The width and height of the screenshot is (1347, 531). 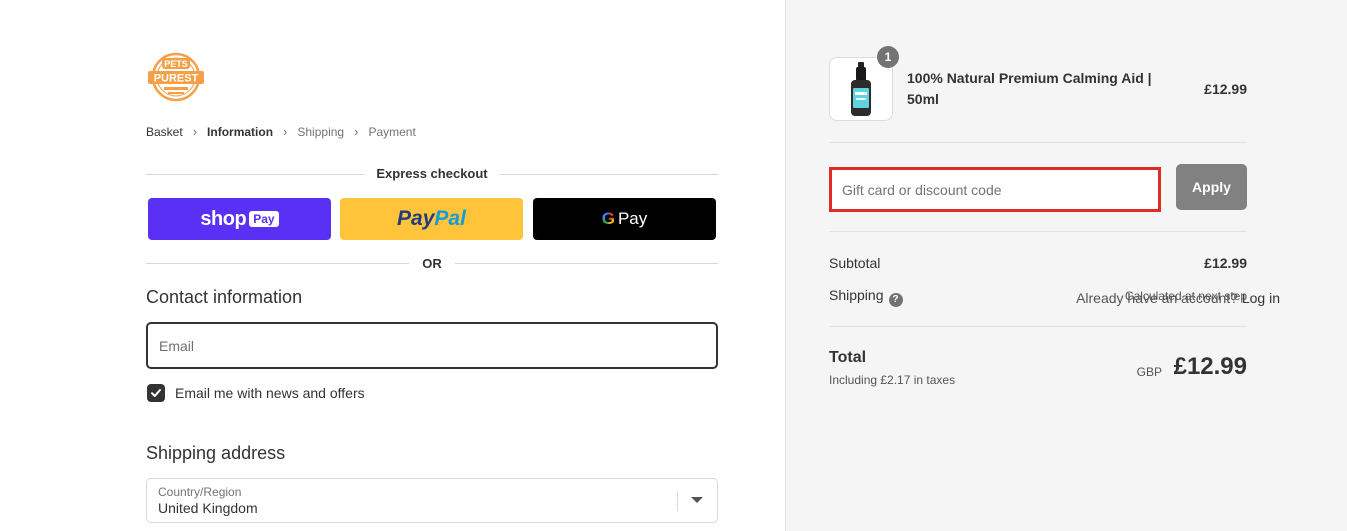 What do you see at coordinates (892, 380) in the screenshot?
I see `tax-note: Including £2.17 in taxes` at bounding box center [892, 380].